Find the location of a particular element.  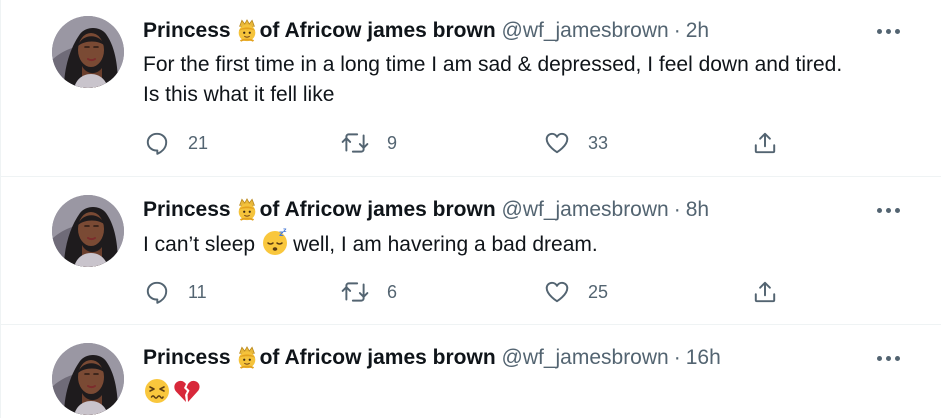

tweet-text-part: well, I am havering a bad dream. is located at coordinates (445, 244).